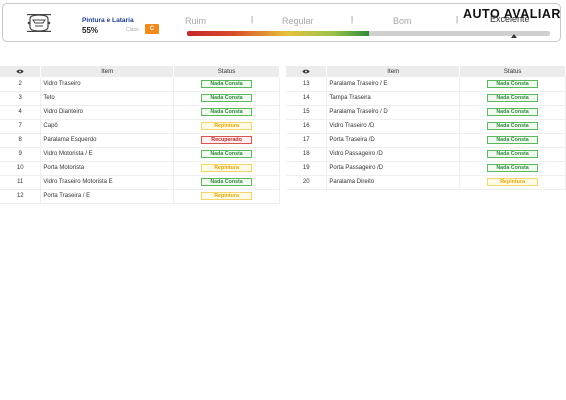 The width and height of the screenshot is (566, 400). I want to click on item-number: 2, so click(20, 84).